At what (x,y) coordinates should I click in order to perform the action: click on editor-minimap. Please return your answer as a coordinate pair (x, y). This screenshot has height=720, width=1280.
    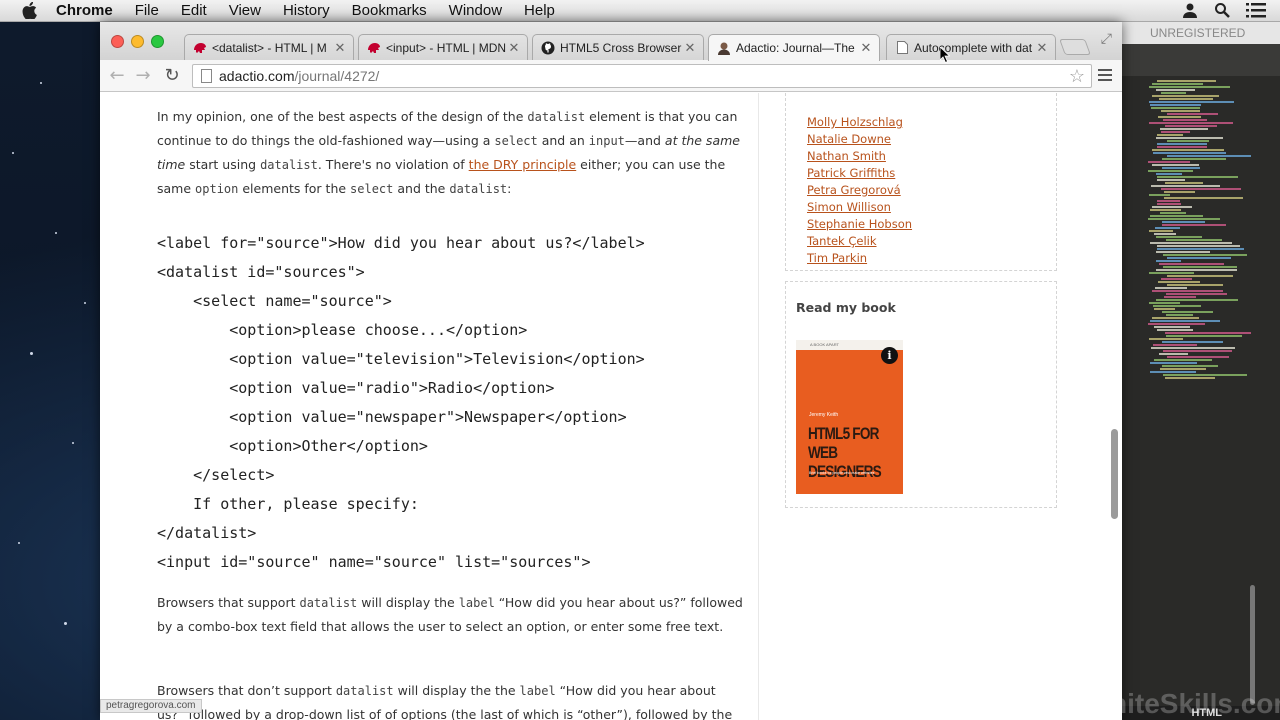
    Looking at the image, I should click on (1199, 230).